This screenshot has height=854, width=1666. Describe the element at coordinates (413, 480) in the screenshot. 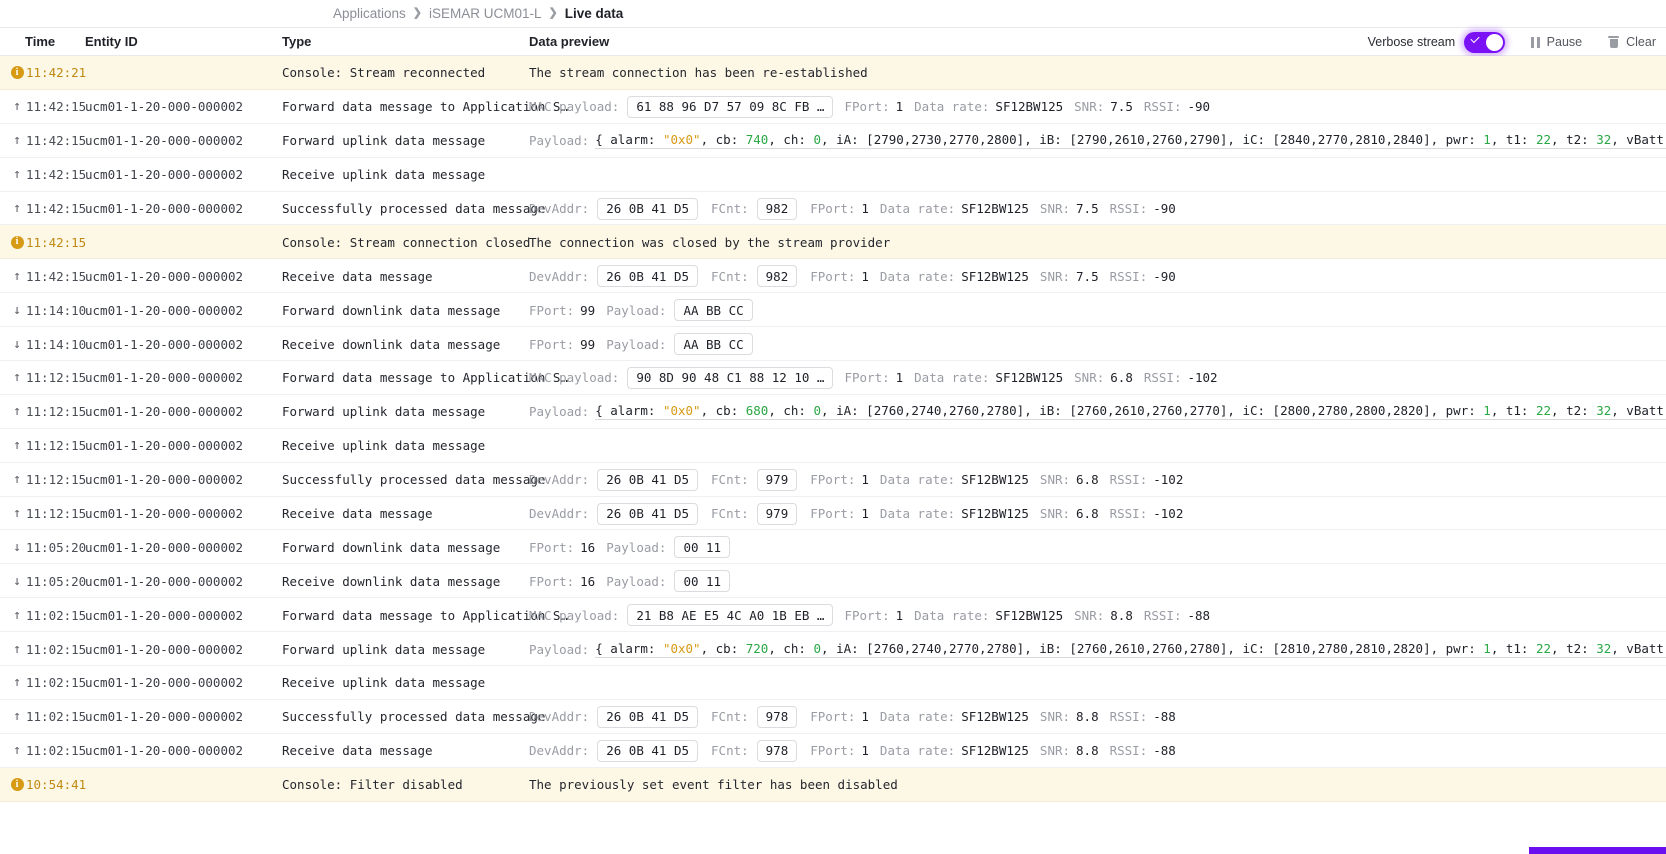

I see `row-type: Successfully processed data message` at that location.